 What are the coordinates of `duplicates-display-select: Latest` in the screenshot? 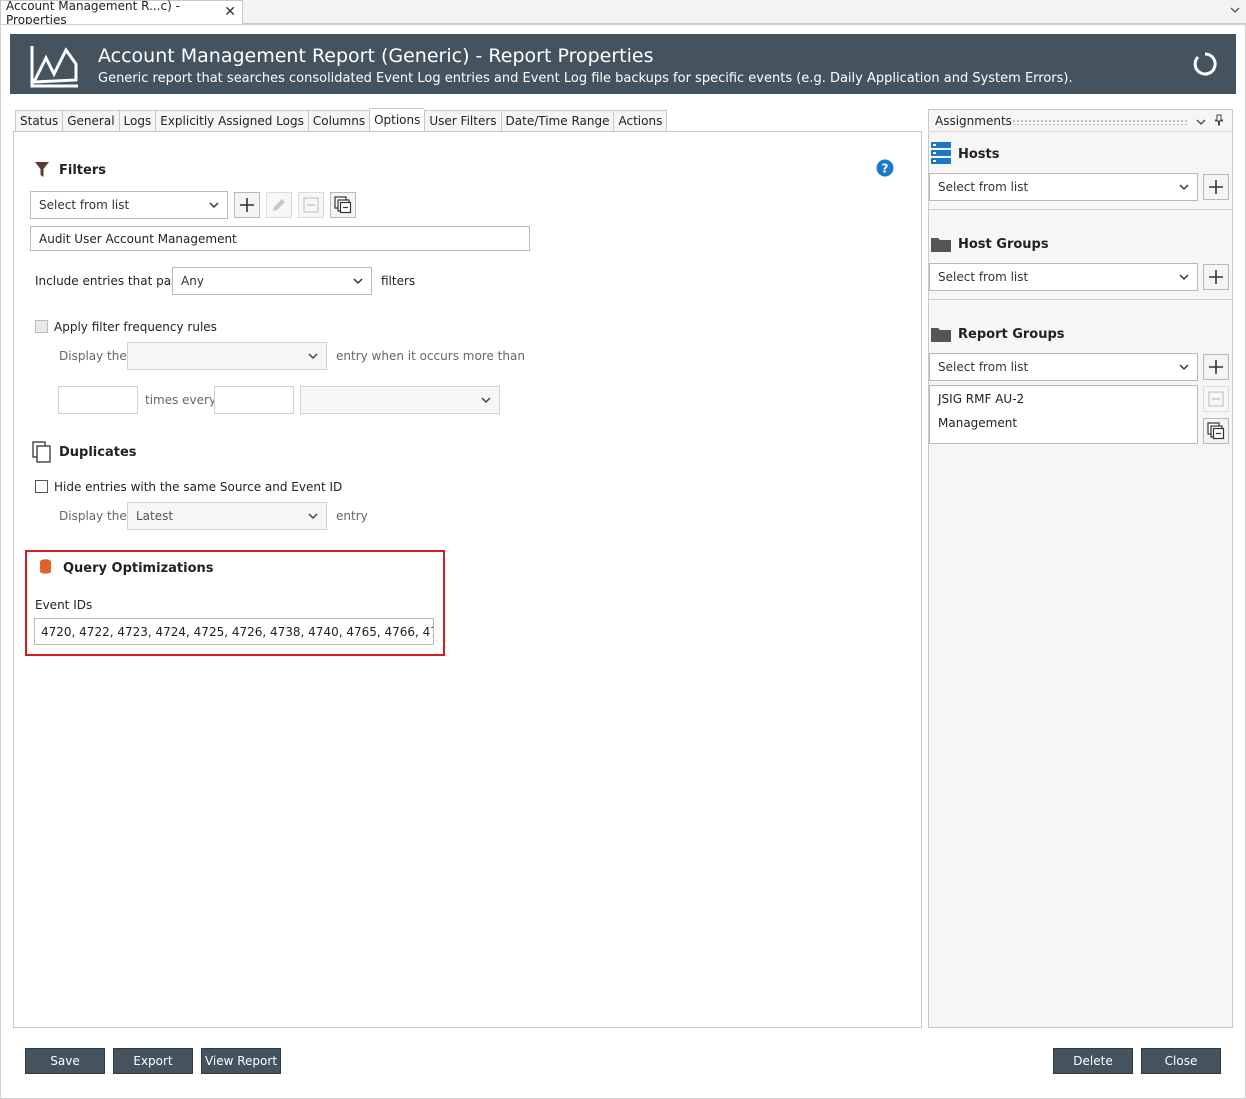 It's located at (227, 516).